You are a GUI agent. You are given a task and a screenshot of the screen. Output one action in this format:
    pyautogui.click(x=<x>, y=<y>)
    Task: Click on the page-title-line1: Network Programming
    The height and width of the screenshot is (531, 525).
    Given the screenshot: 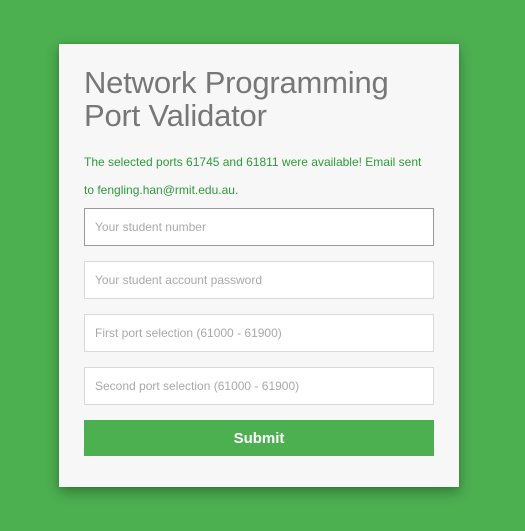 What is the action you would take?
    pyautogui.click(x=236, y=82)
    